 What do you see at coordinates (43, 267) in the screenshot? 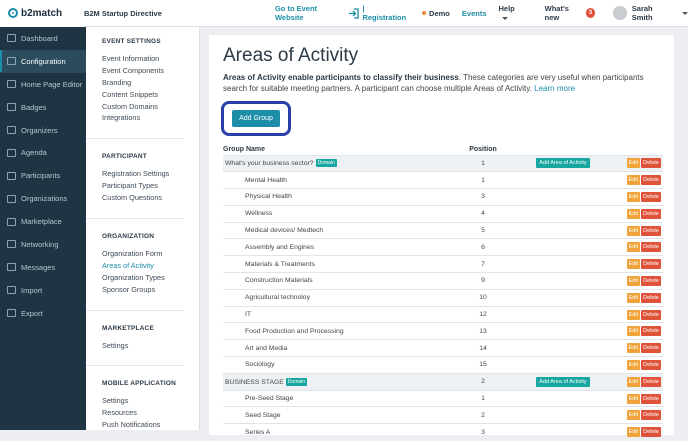
I see `sidebar-item-messages: Messages` at bounding box center [43, 267].